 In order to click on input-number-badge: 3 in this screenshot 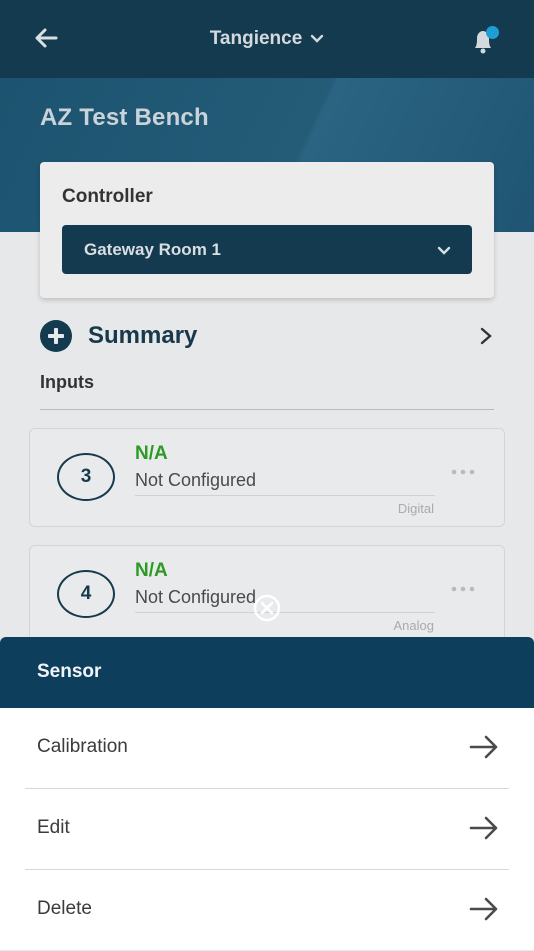, I will do `click(86, 477)`.